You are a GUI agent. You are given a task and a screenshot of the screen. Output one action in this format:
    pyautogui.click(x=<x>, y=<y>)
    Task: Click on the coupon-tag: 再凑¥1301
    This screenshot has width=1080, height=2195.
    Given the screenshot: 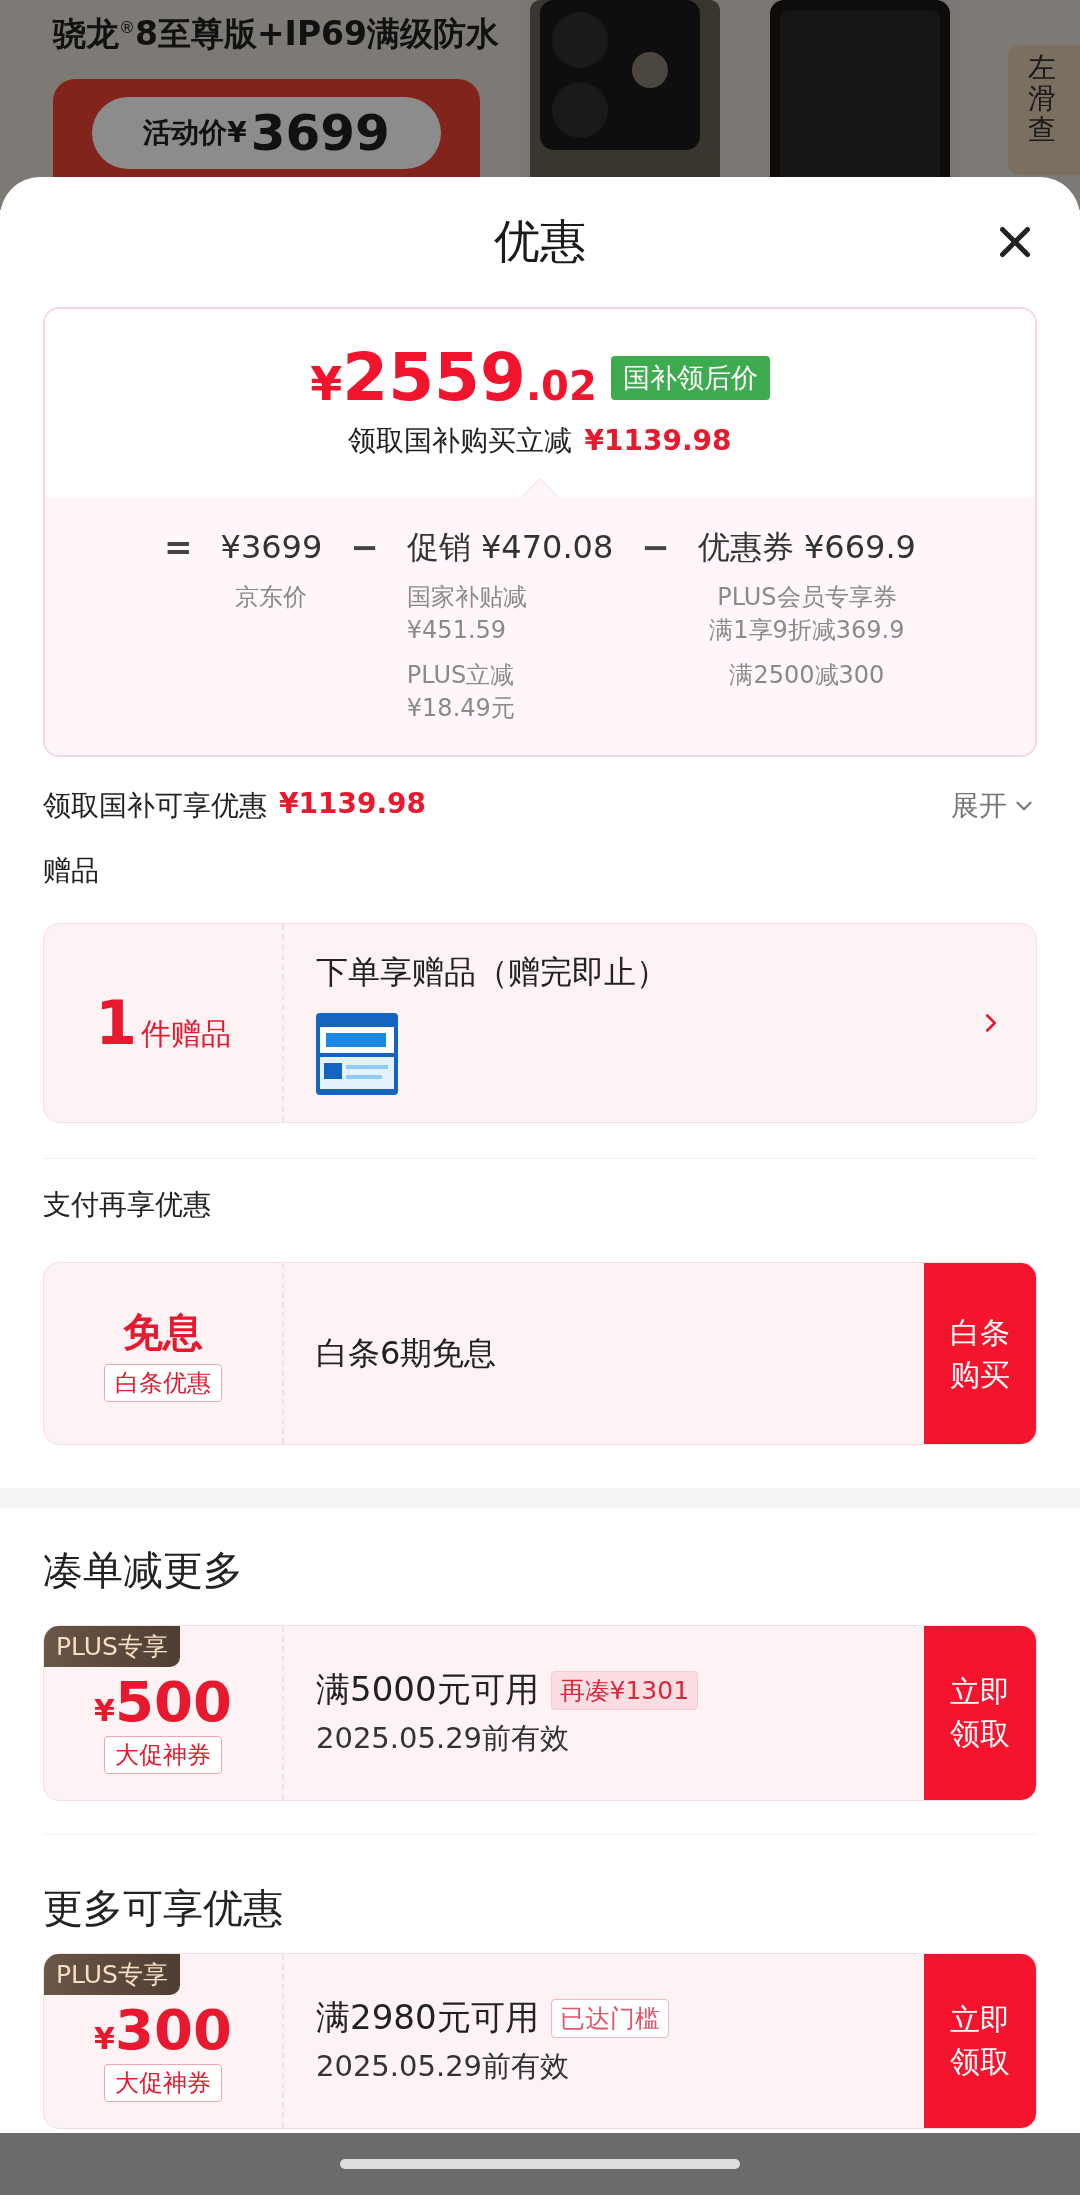 What is the action you would take?
    pyautogui.click(x=624, y=1690)
    